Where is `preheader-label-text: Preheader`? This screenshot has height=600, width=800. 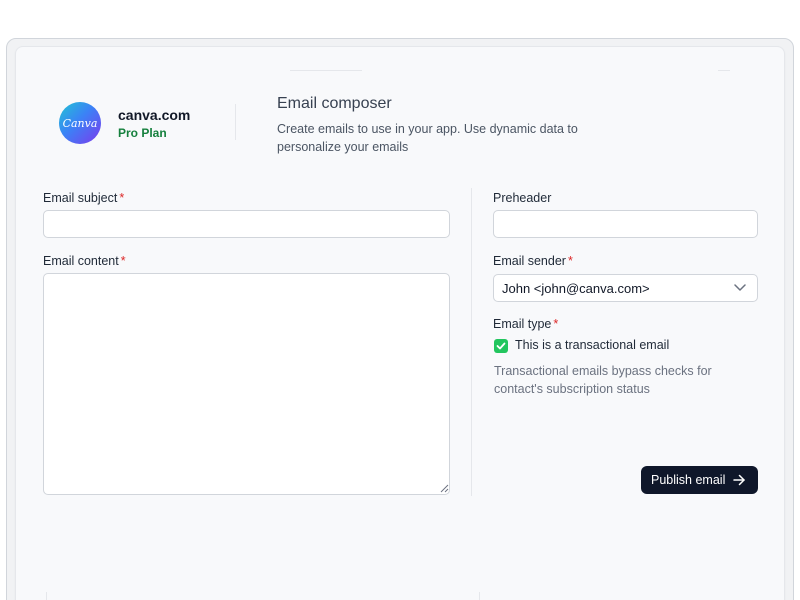
preheader-label-text: Preheader is located at coordinates (522, 198).